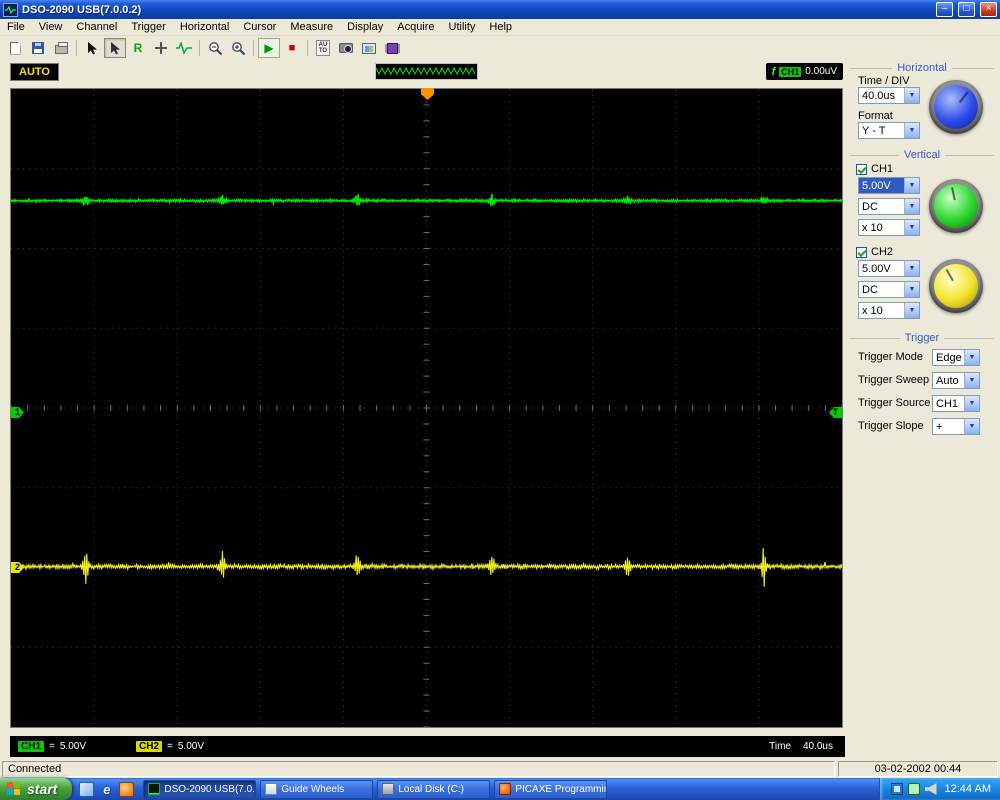 Image resolution: width=1000 pixels, height=800 pixels. What do you see at coordinates (434, 789) in the screenshot?
I see `taskbar-task-local-disk: Local Disk (C:)` at bounding box center [434, 789].